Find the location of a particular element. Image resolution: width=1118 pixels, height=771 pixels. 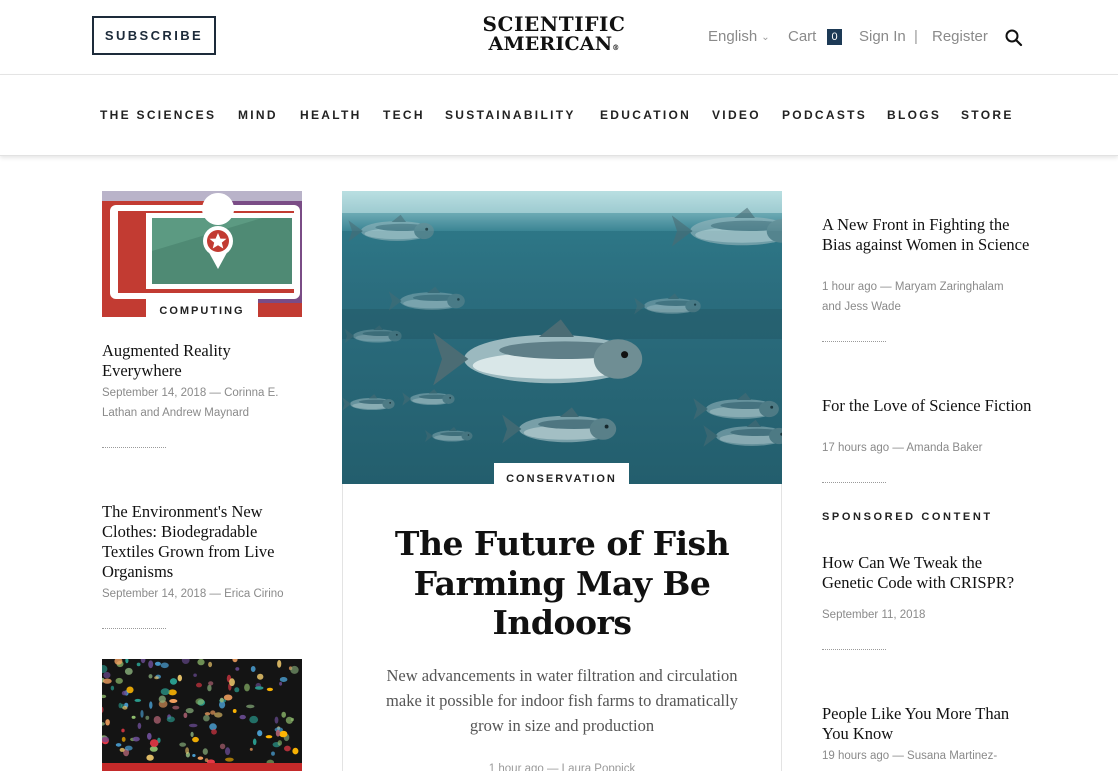

sponsored-article-title: People Like You More Than You Know is located at coordinates (927, 724).